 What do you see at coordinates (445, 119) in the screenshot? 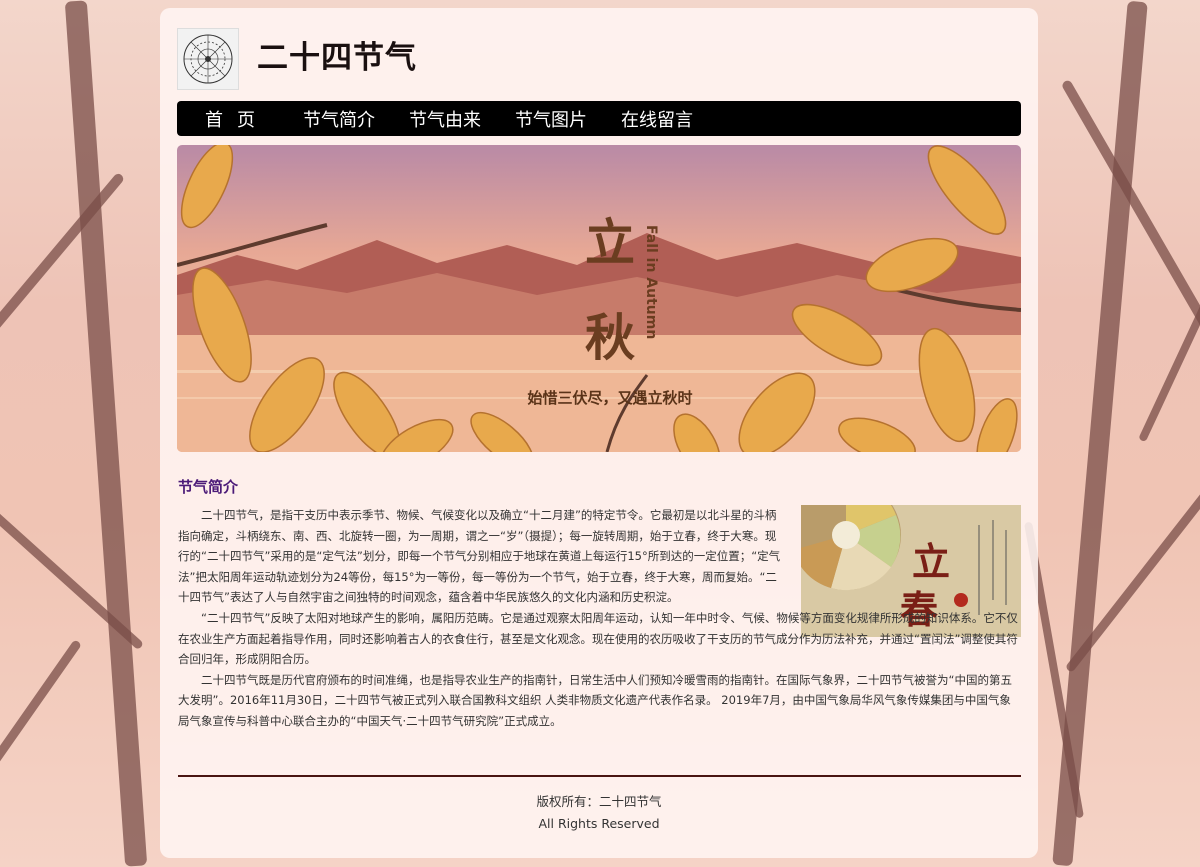
I see `nav-item-origin: 节气由来` at bounding box center [445, 119].